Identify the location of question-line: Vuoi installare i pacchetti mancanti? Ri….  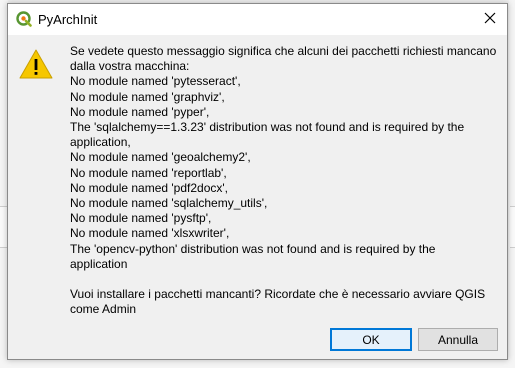
(278, 294).